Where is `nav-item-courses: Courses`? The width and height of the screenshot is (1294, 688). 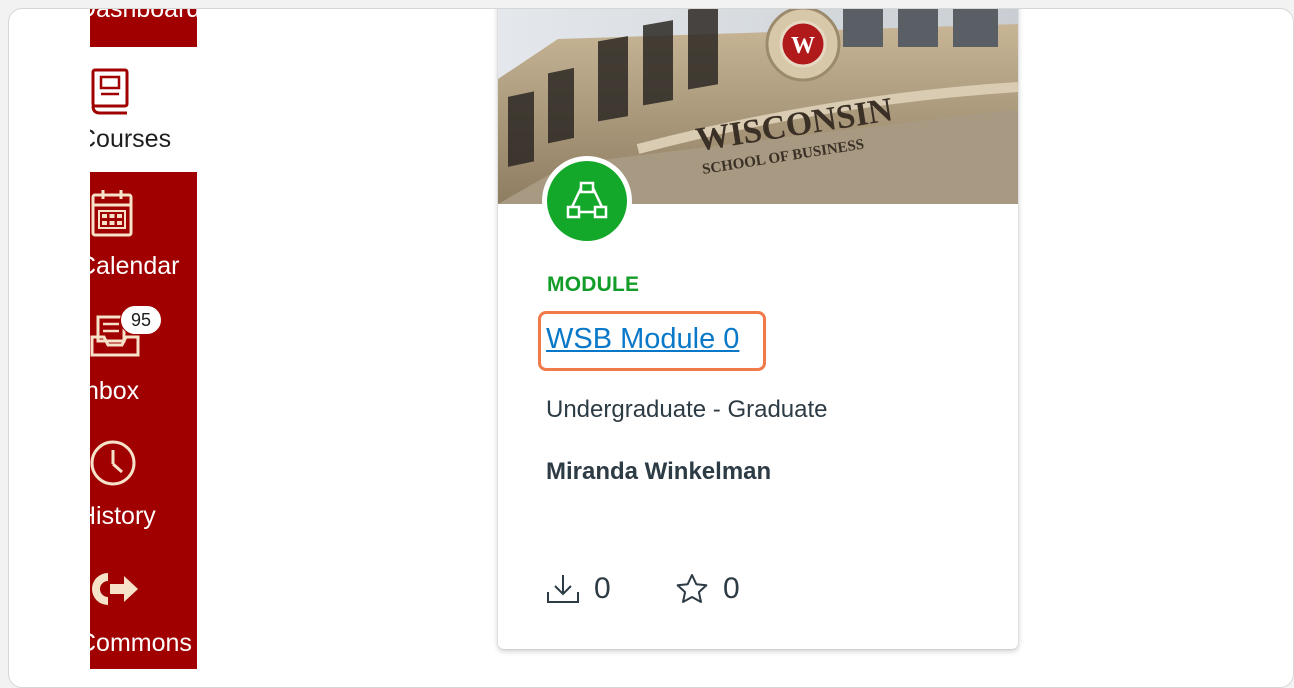
nav-item-courses: Courses is located at coordinates (143, 109).